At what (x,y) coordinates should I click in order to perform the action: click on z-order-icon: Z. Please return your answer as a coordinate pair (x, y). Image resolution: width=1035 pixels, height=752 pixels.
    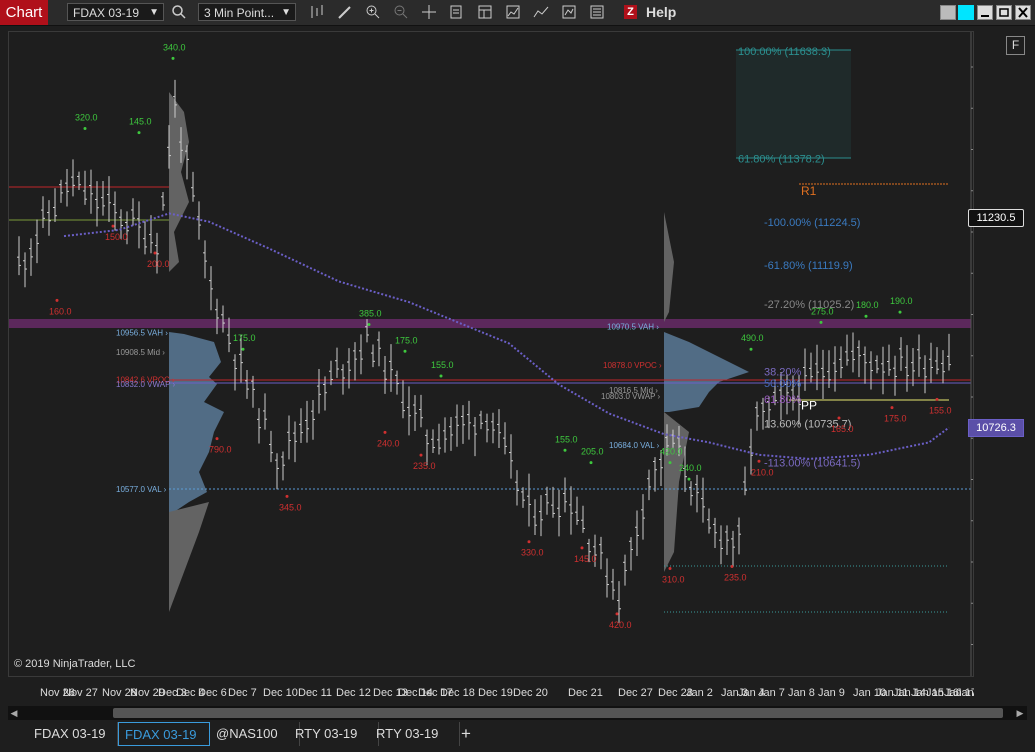
    Looking at the image, I should click on (630, 12).